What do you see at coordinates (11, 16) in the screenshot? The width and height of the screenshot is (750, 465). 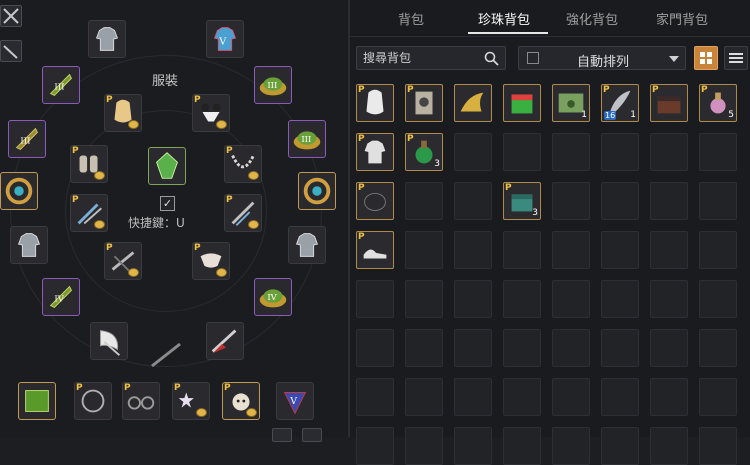 I see `crossed-swords-icon` at bounding box center [11, 16].